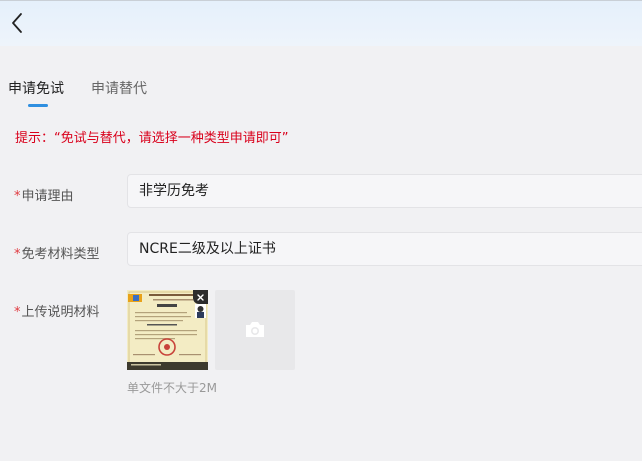 This screenshot has height=461, width=642. I want to click on reason-label: *申请理由, so click(44, 194).